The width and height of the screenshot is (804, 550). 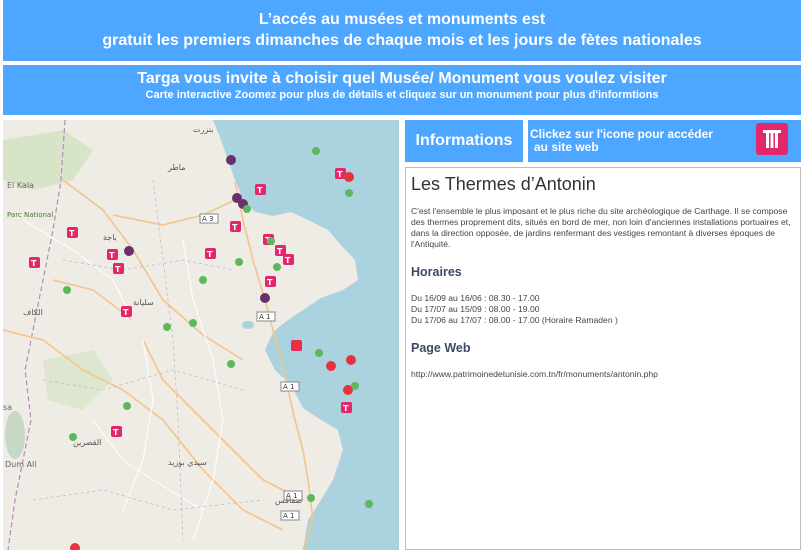 I want to click on road-shield-a1-3: A 1, so click(x=290, y=386).